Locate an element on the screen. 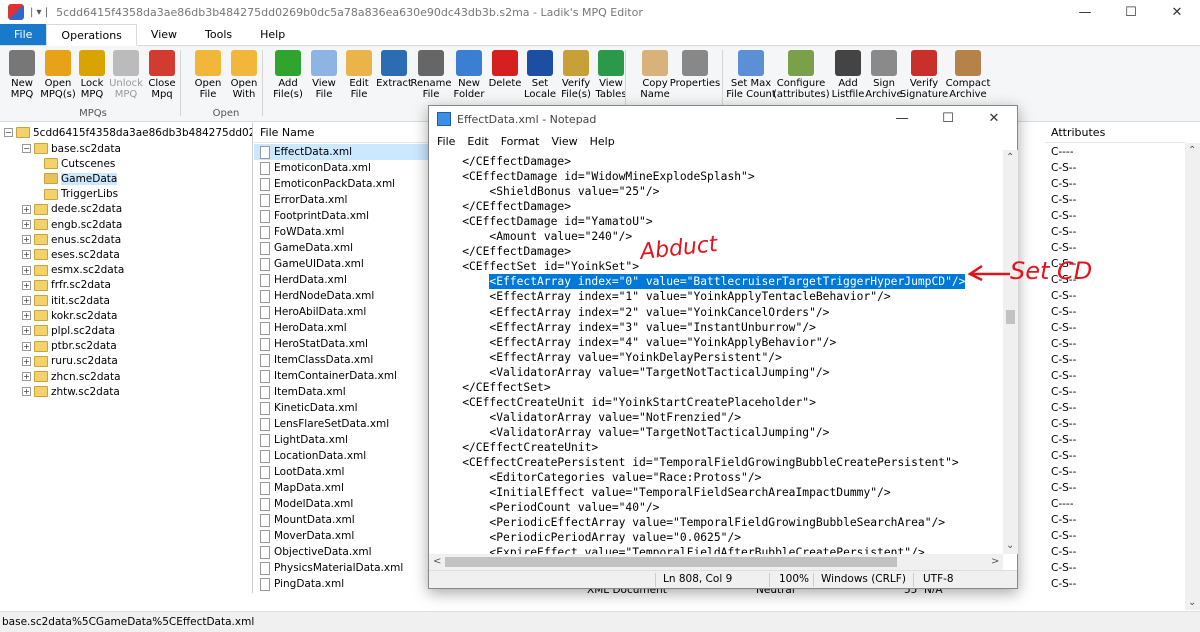 The height and width of the screenshot is (632, 1200). edit-file-button: Edit File is located at coordinates (359, 75).